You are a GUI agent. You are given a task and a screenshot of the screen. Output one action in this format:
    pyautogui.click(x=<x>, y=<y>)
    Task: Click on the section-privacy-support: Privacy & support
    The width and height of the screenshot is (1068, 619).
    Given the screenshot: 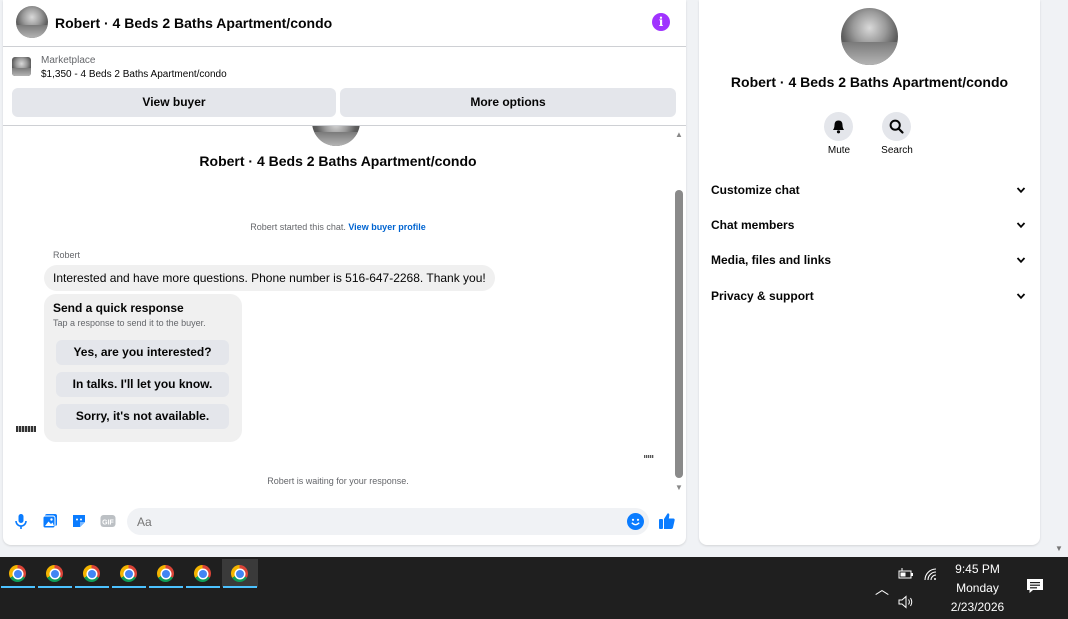 What is the action you would take?
    pyautogui.click(x=869, y=296)
    